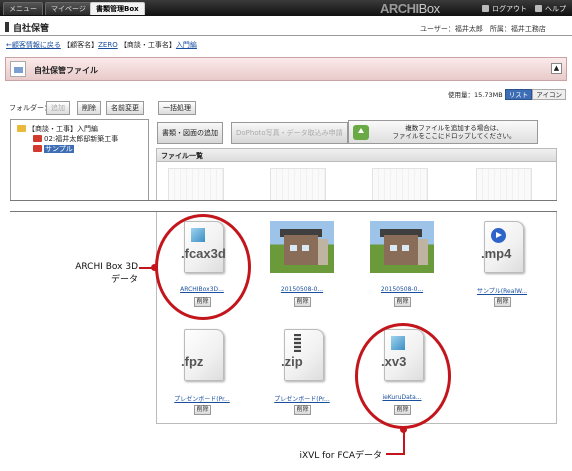  Describe the element at coordinates (59, 149) in the screenshot. I see `tree-sample-label: サンプル` at that location.